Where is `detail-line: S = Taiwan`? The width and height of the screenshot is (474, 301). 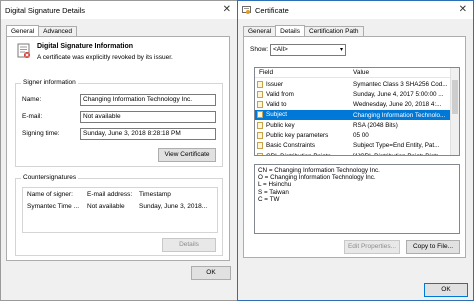 detail-line: S = Taiwan is located at coordinates (273, 192).